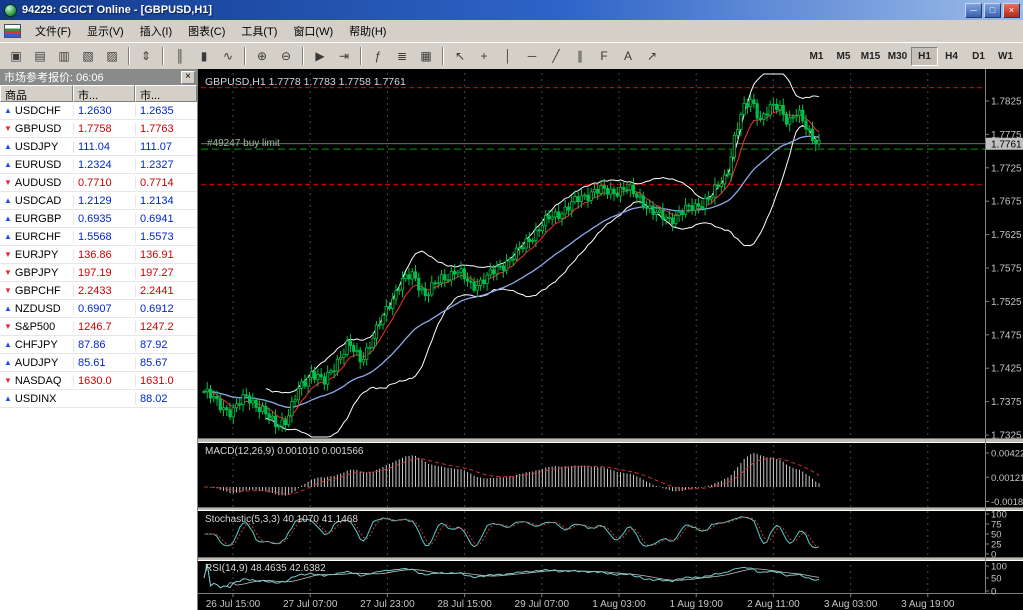 The width and height of the screenshot is (1023, 610). I want to click on time-tick: 1 Aug 19:00, so click(697, 604).